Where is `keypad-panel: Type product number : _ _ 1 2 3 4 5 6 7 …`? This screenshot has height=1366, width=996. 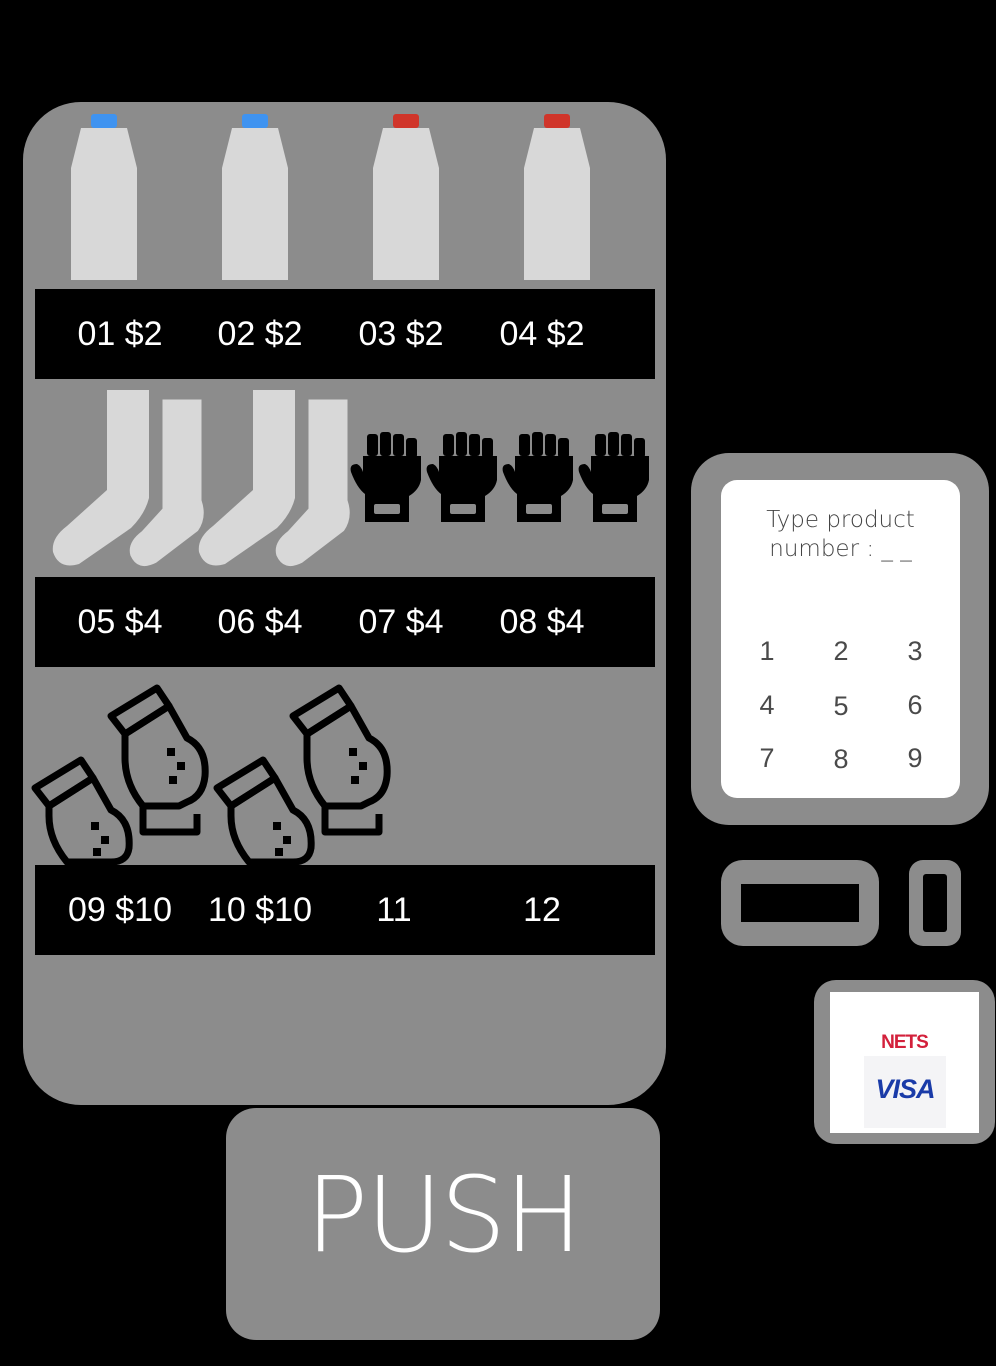 keypad-panel: Type product number : _ _ 1 2 3 4 5 6 7 … is located at coordinates (840, 639).